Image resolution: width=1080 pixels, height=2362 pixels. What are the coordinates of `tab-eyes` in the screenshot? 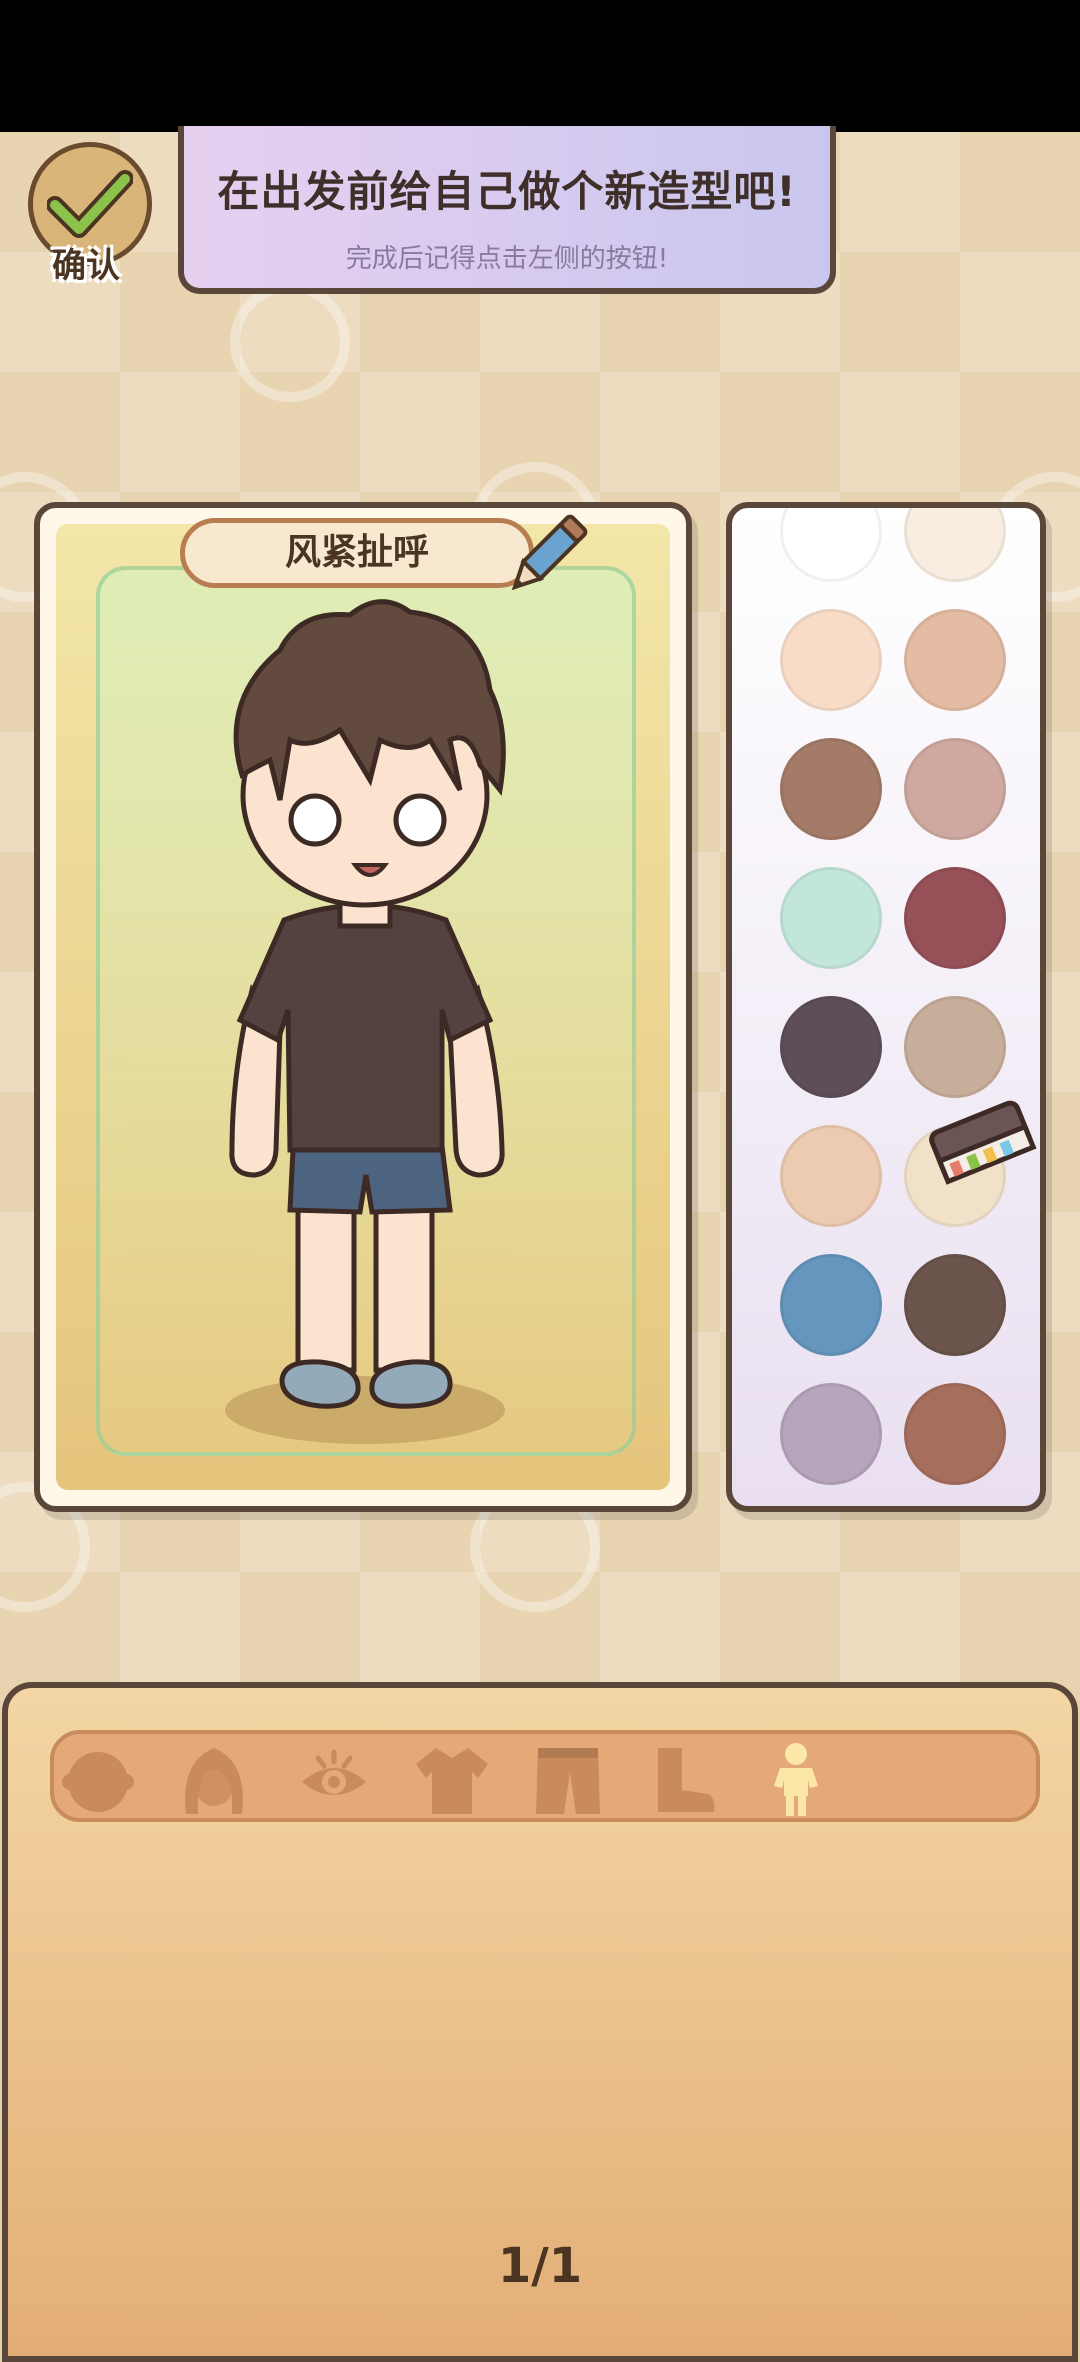 It's located at (334, 1780).